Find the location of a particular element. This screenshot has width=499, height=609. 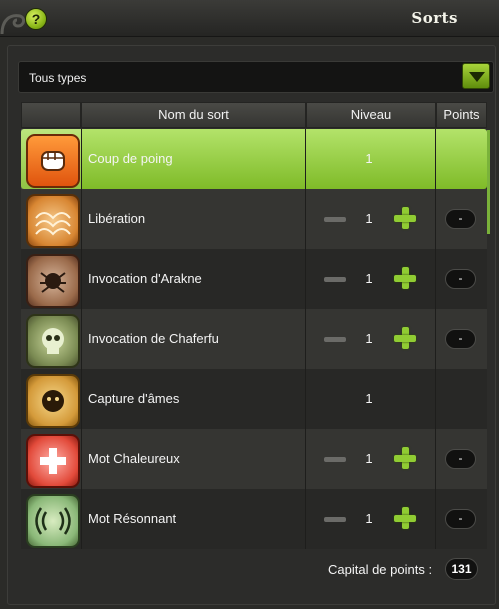

spell-name: Invocation d'Arakne is located at coordinates (145, 278).